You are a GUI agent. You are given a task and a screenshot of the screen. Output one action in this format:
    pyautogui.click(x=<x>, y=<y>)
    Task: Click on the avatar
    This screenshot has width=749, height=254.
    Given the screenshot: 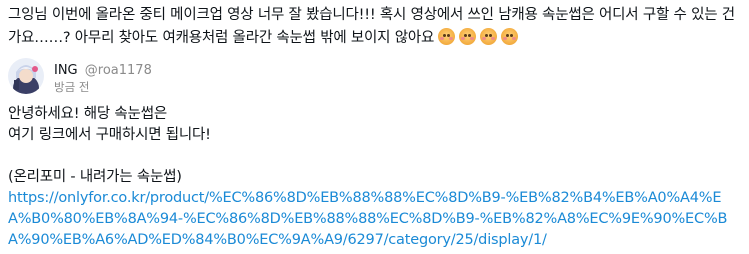 What is the action you would take?
    pyautogui.click(x=26, y=76)
    